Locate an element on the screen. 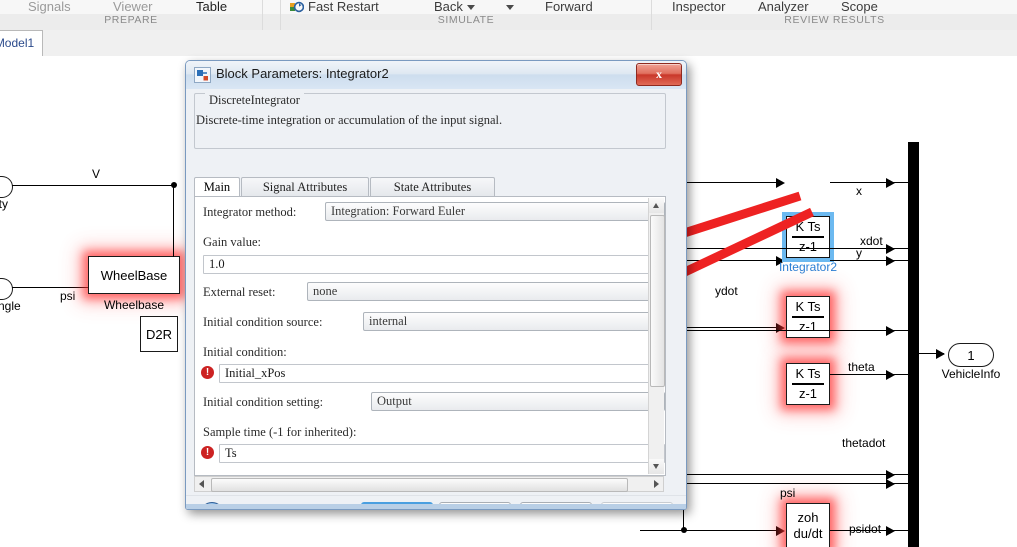 The height and width of the screenshot is (547, 1017). toolstrip-back-overflow-caret is located at coordinates (508, 7).